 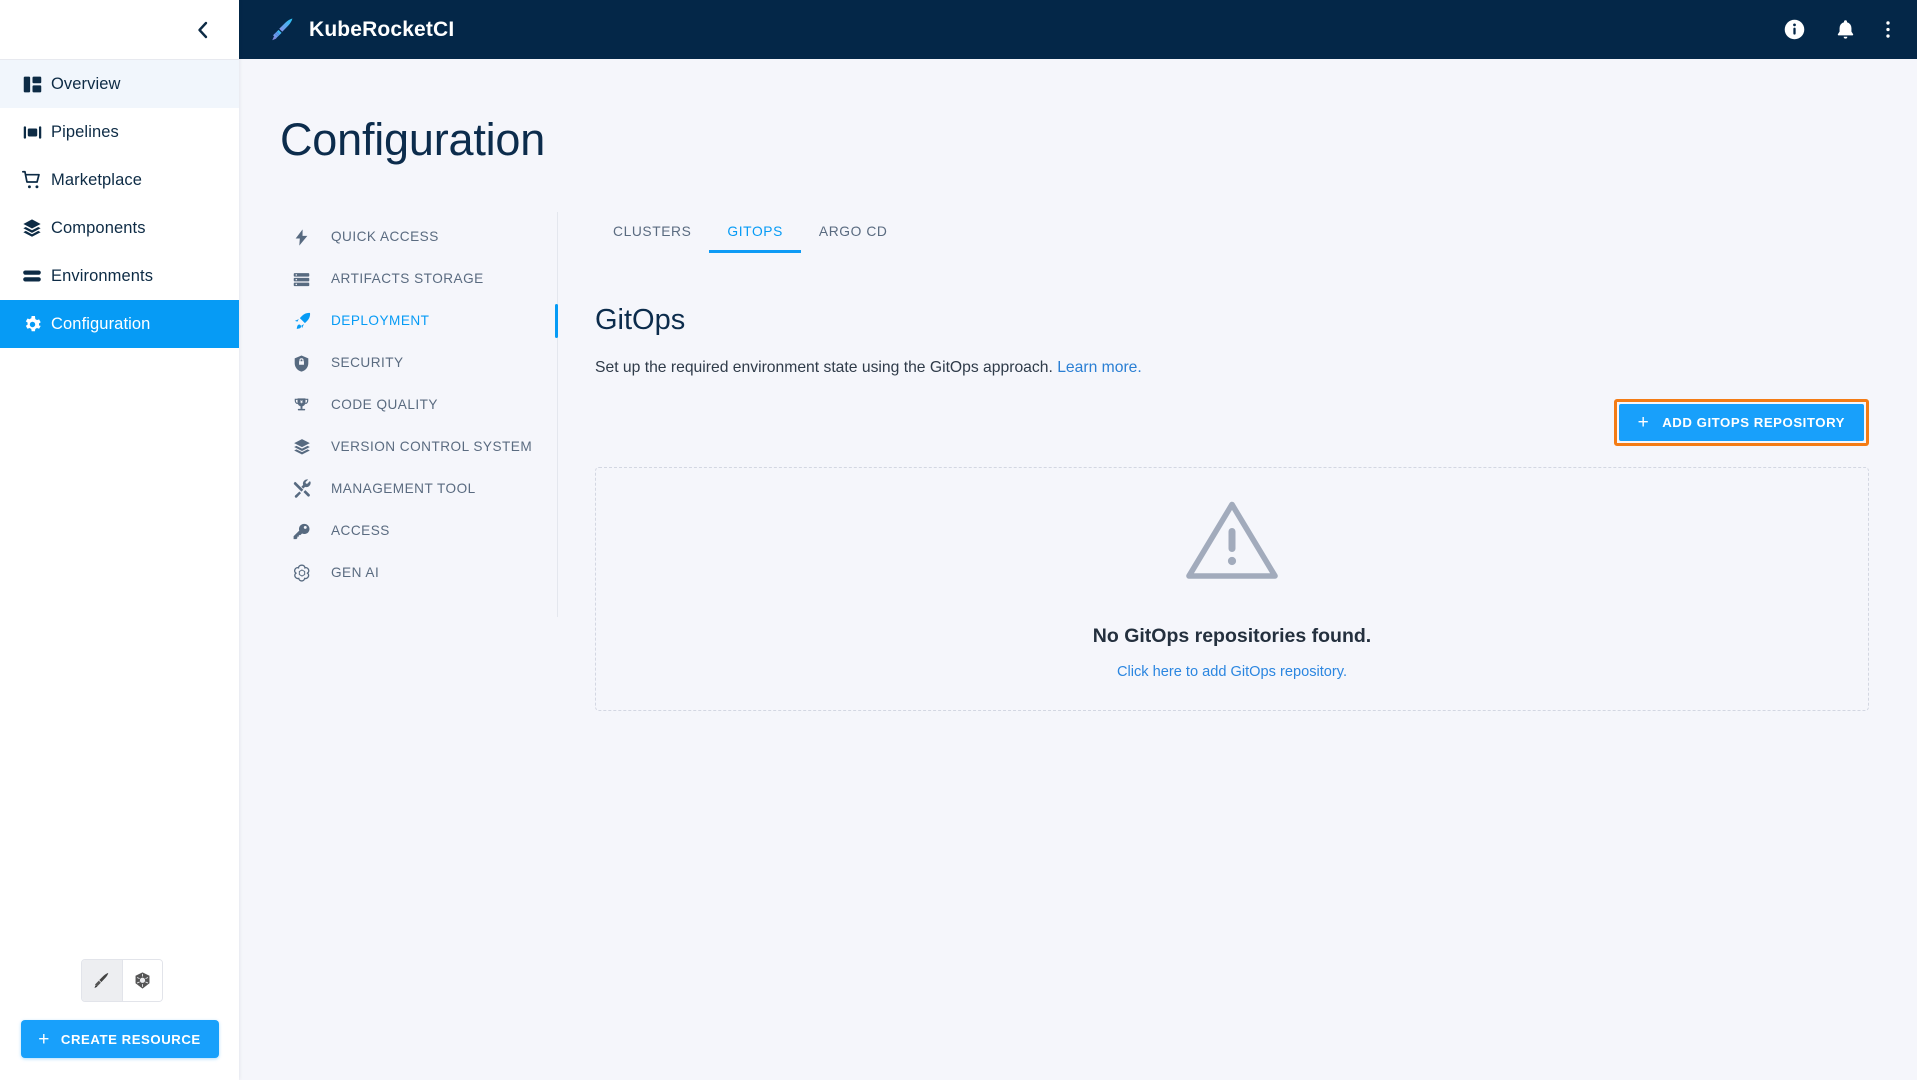 I want to click on environments-icon, so click(x=32, y=276).